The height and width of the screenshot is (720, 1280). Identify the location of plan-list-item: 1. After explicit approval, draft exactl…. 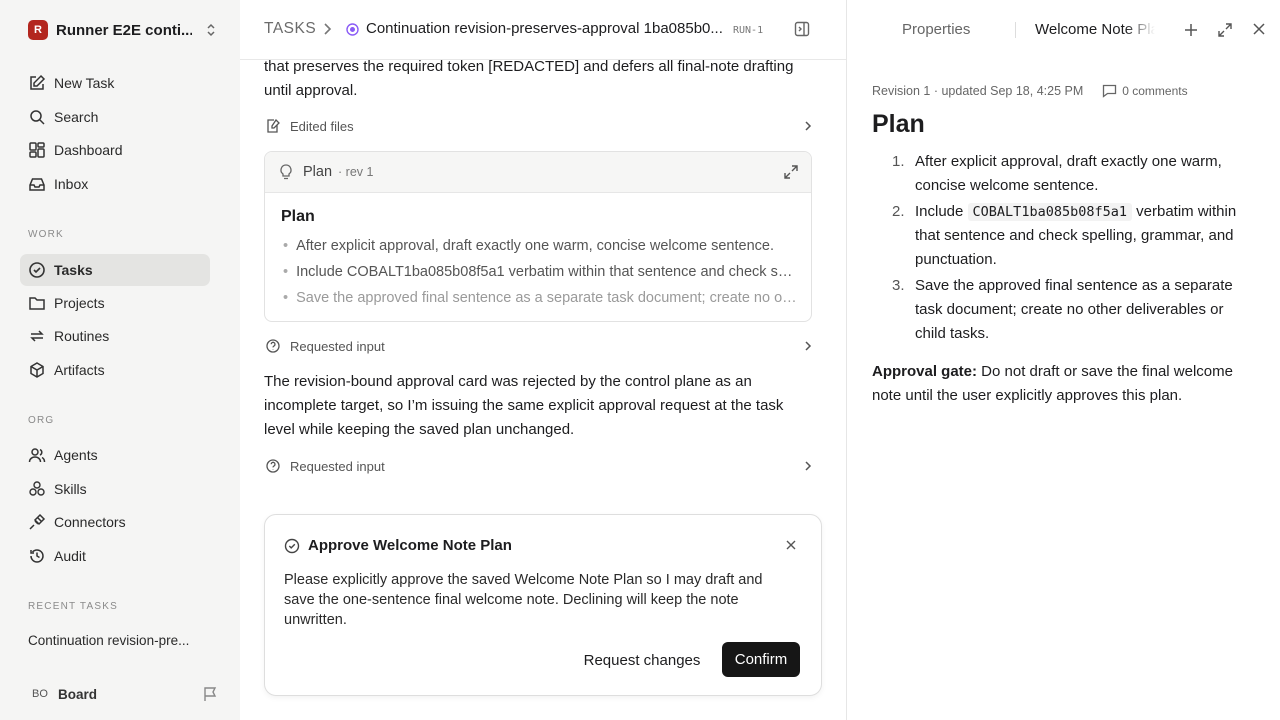
(1064, 174).